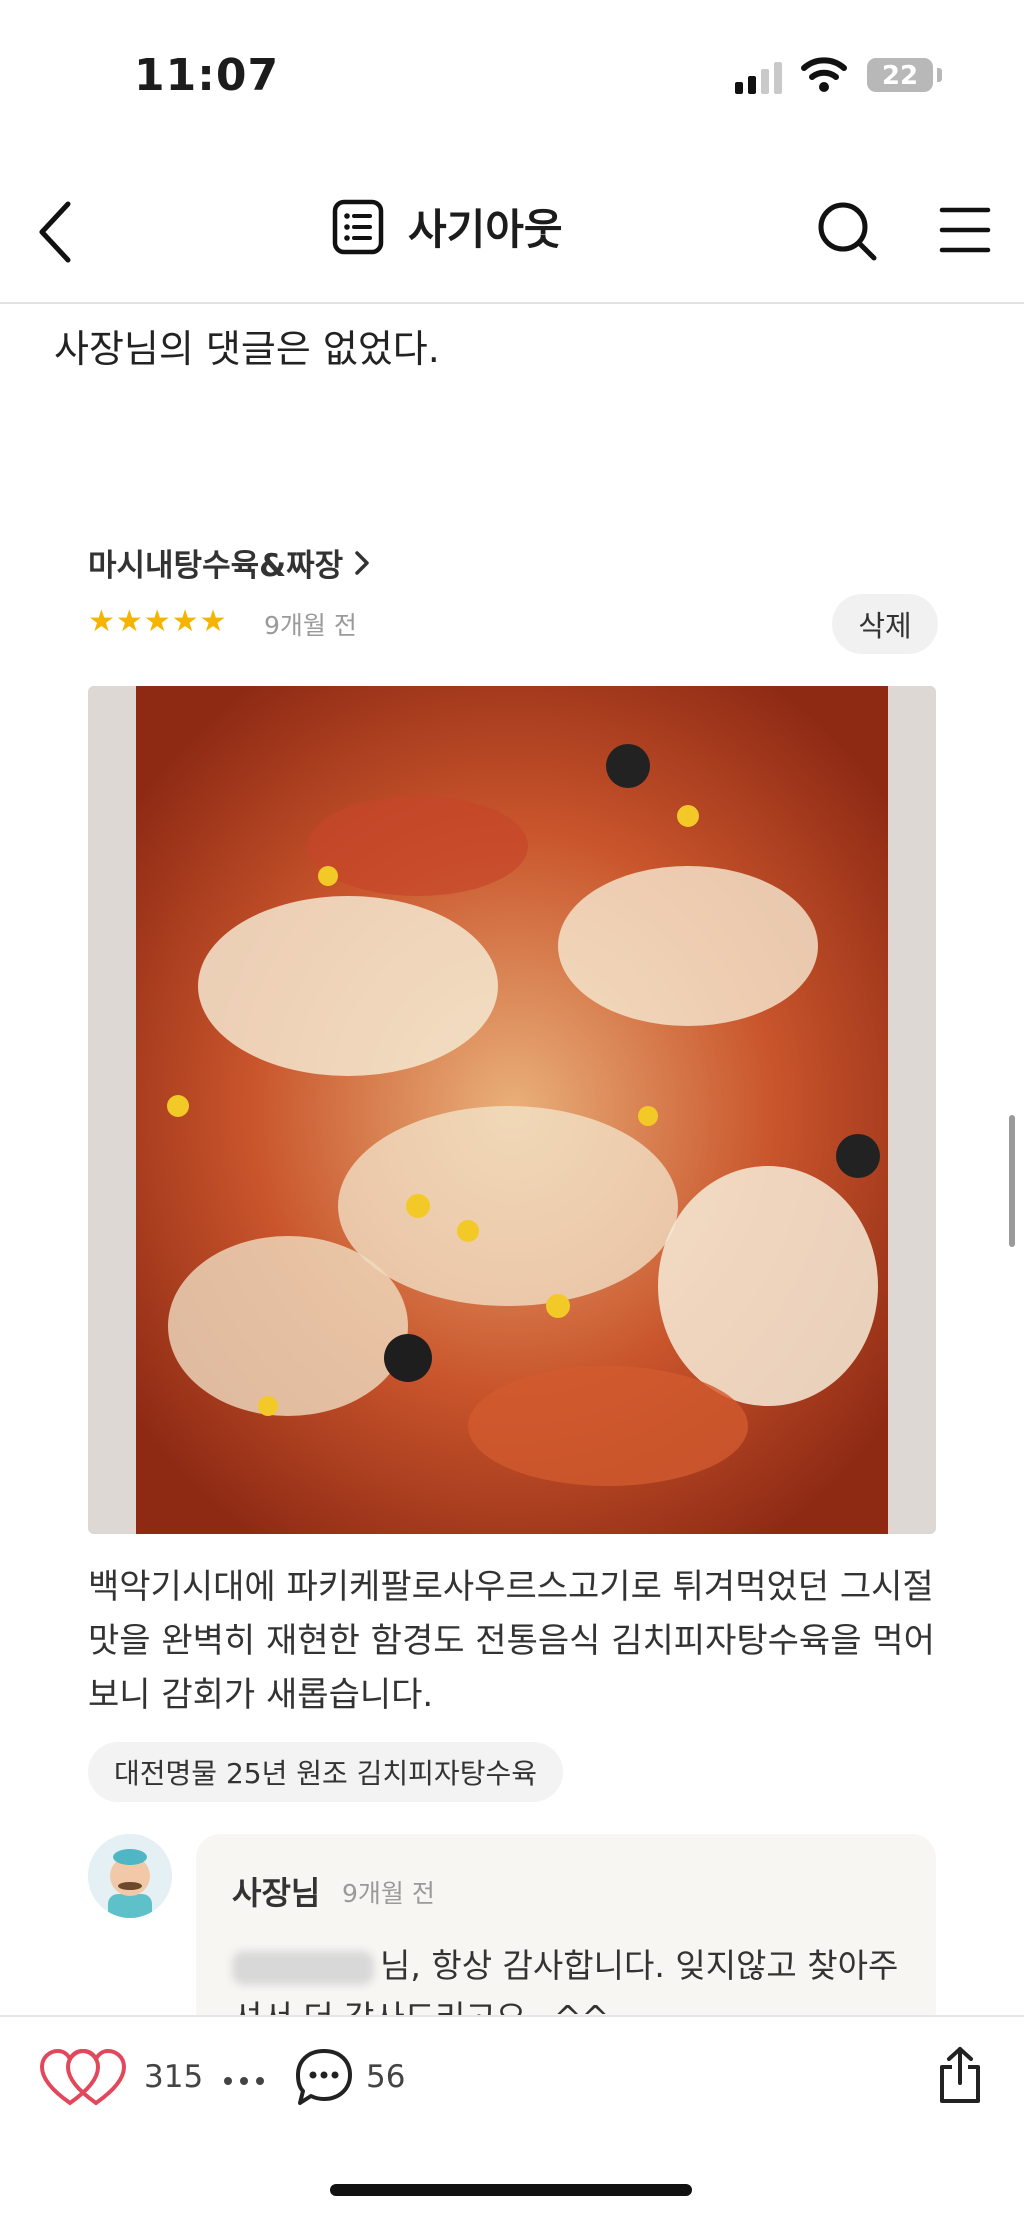 The width and height of the screenshot is (1024, 2222). Describe the element at coordinates (485, 229) in the screenshot. I see `page-title: 사기아웃` at that location.